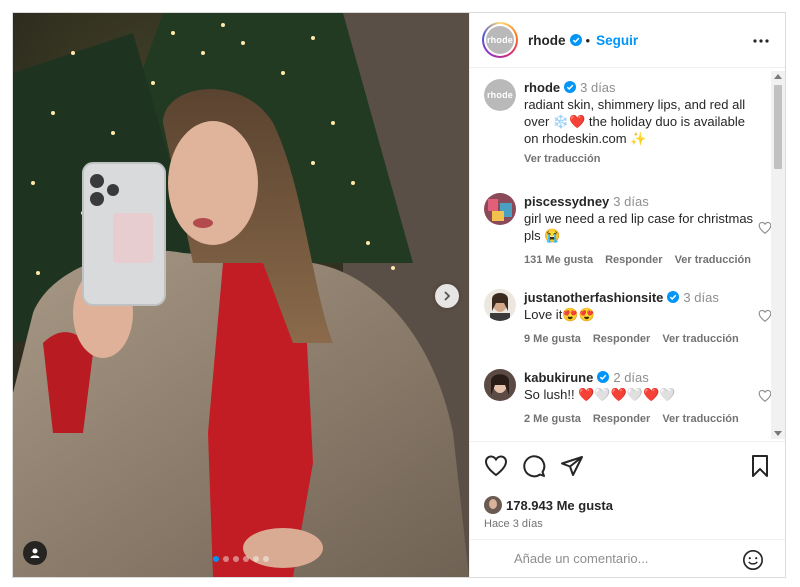 This screenshot has width=800, height=587. What do you see at coordinates (778, 433) in the screenshot?
I see `scroll-down-arrow` at bounding box center [778, 433].